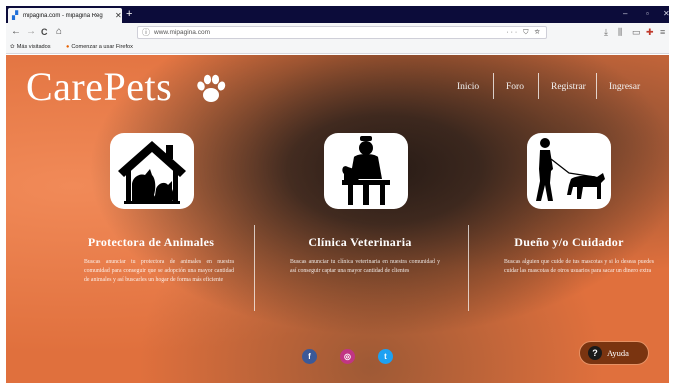 The width and height of the screenshot is (675, 383). I want to click on instagram-icon: ◎, so click(347, 356).